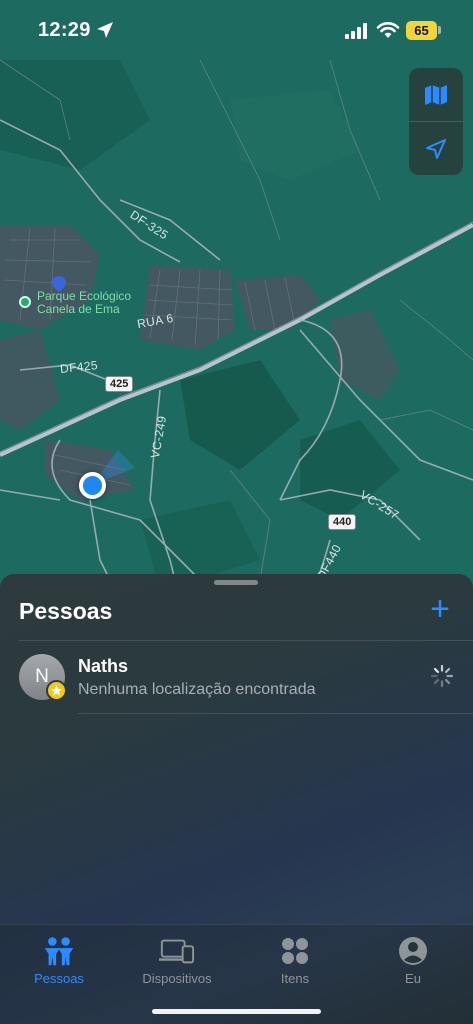 This screenshot has height=1024, width=473. What do you see at coordinates (119, 384) in the screenshot?
I see `road-shield-425: 425` at bounding box center [119, 384].